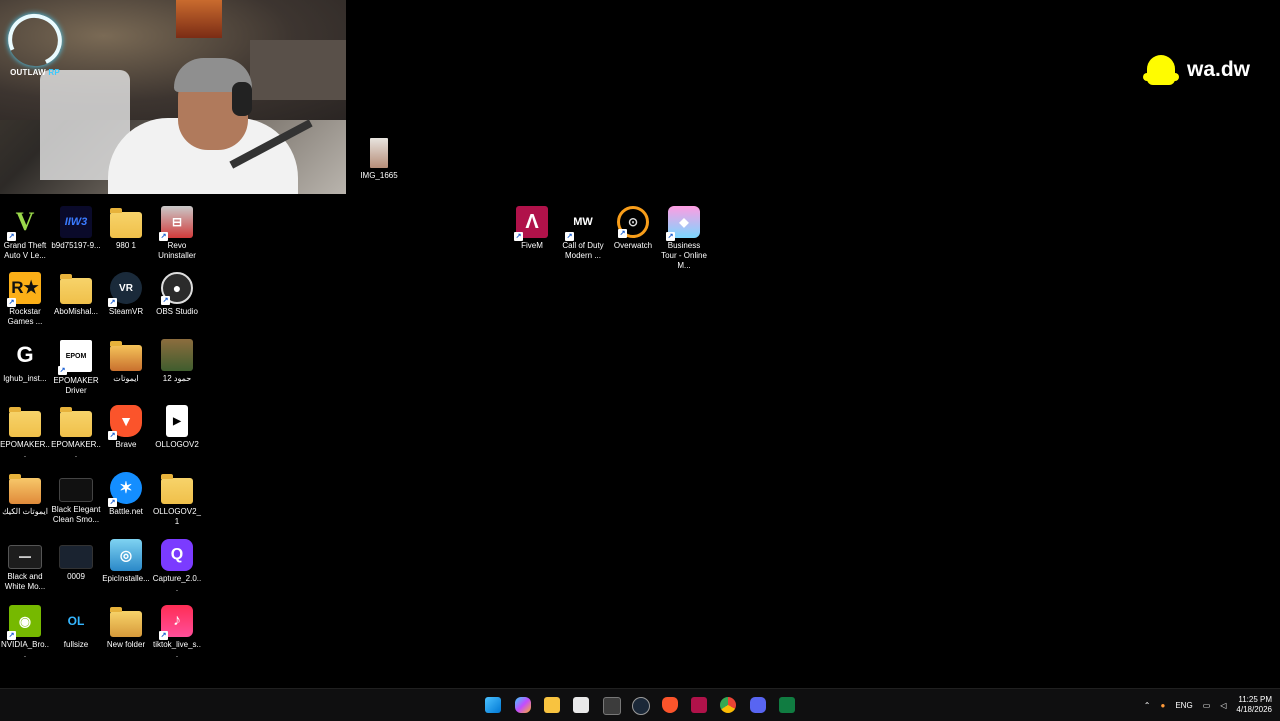  What do you see at coordinates (1160, 70) in the screenshot?
I see `snapchat-ghost-icon` at bounding box center [1160, 70].